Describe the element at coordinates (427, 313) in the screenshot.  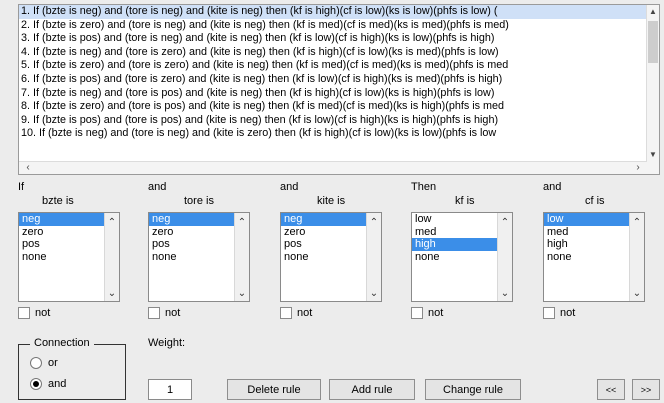
I see `not-kf: not` at that location.